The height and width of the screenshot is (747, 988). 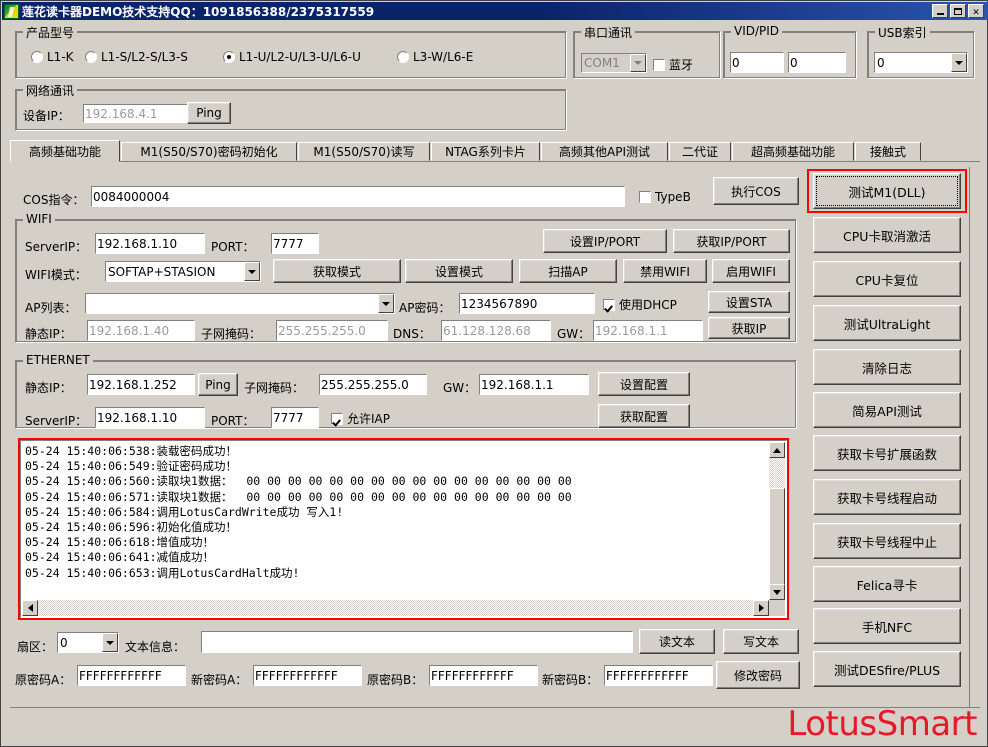 What do you see at coordinates (52, 57) in the screenshot?
I see `radio-l1-k: L1-K` at bounding box center [52, 57].